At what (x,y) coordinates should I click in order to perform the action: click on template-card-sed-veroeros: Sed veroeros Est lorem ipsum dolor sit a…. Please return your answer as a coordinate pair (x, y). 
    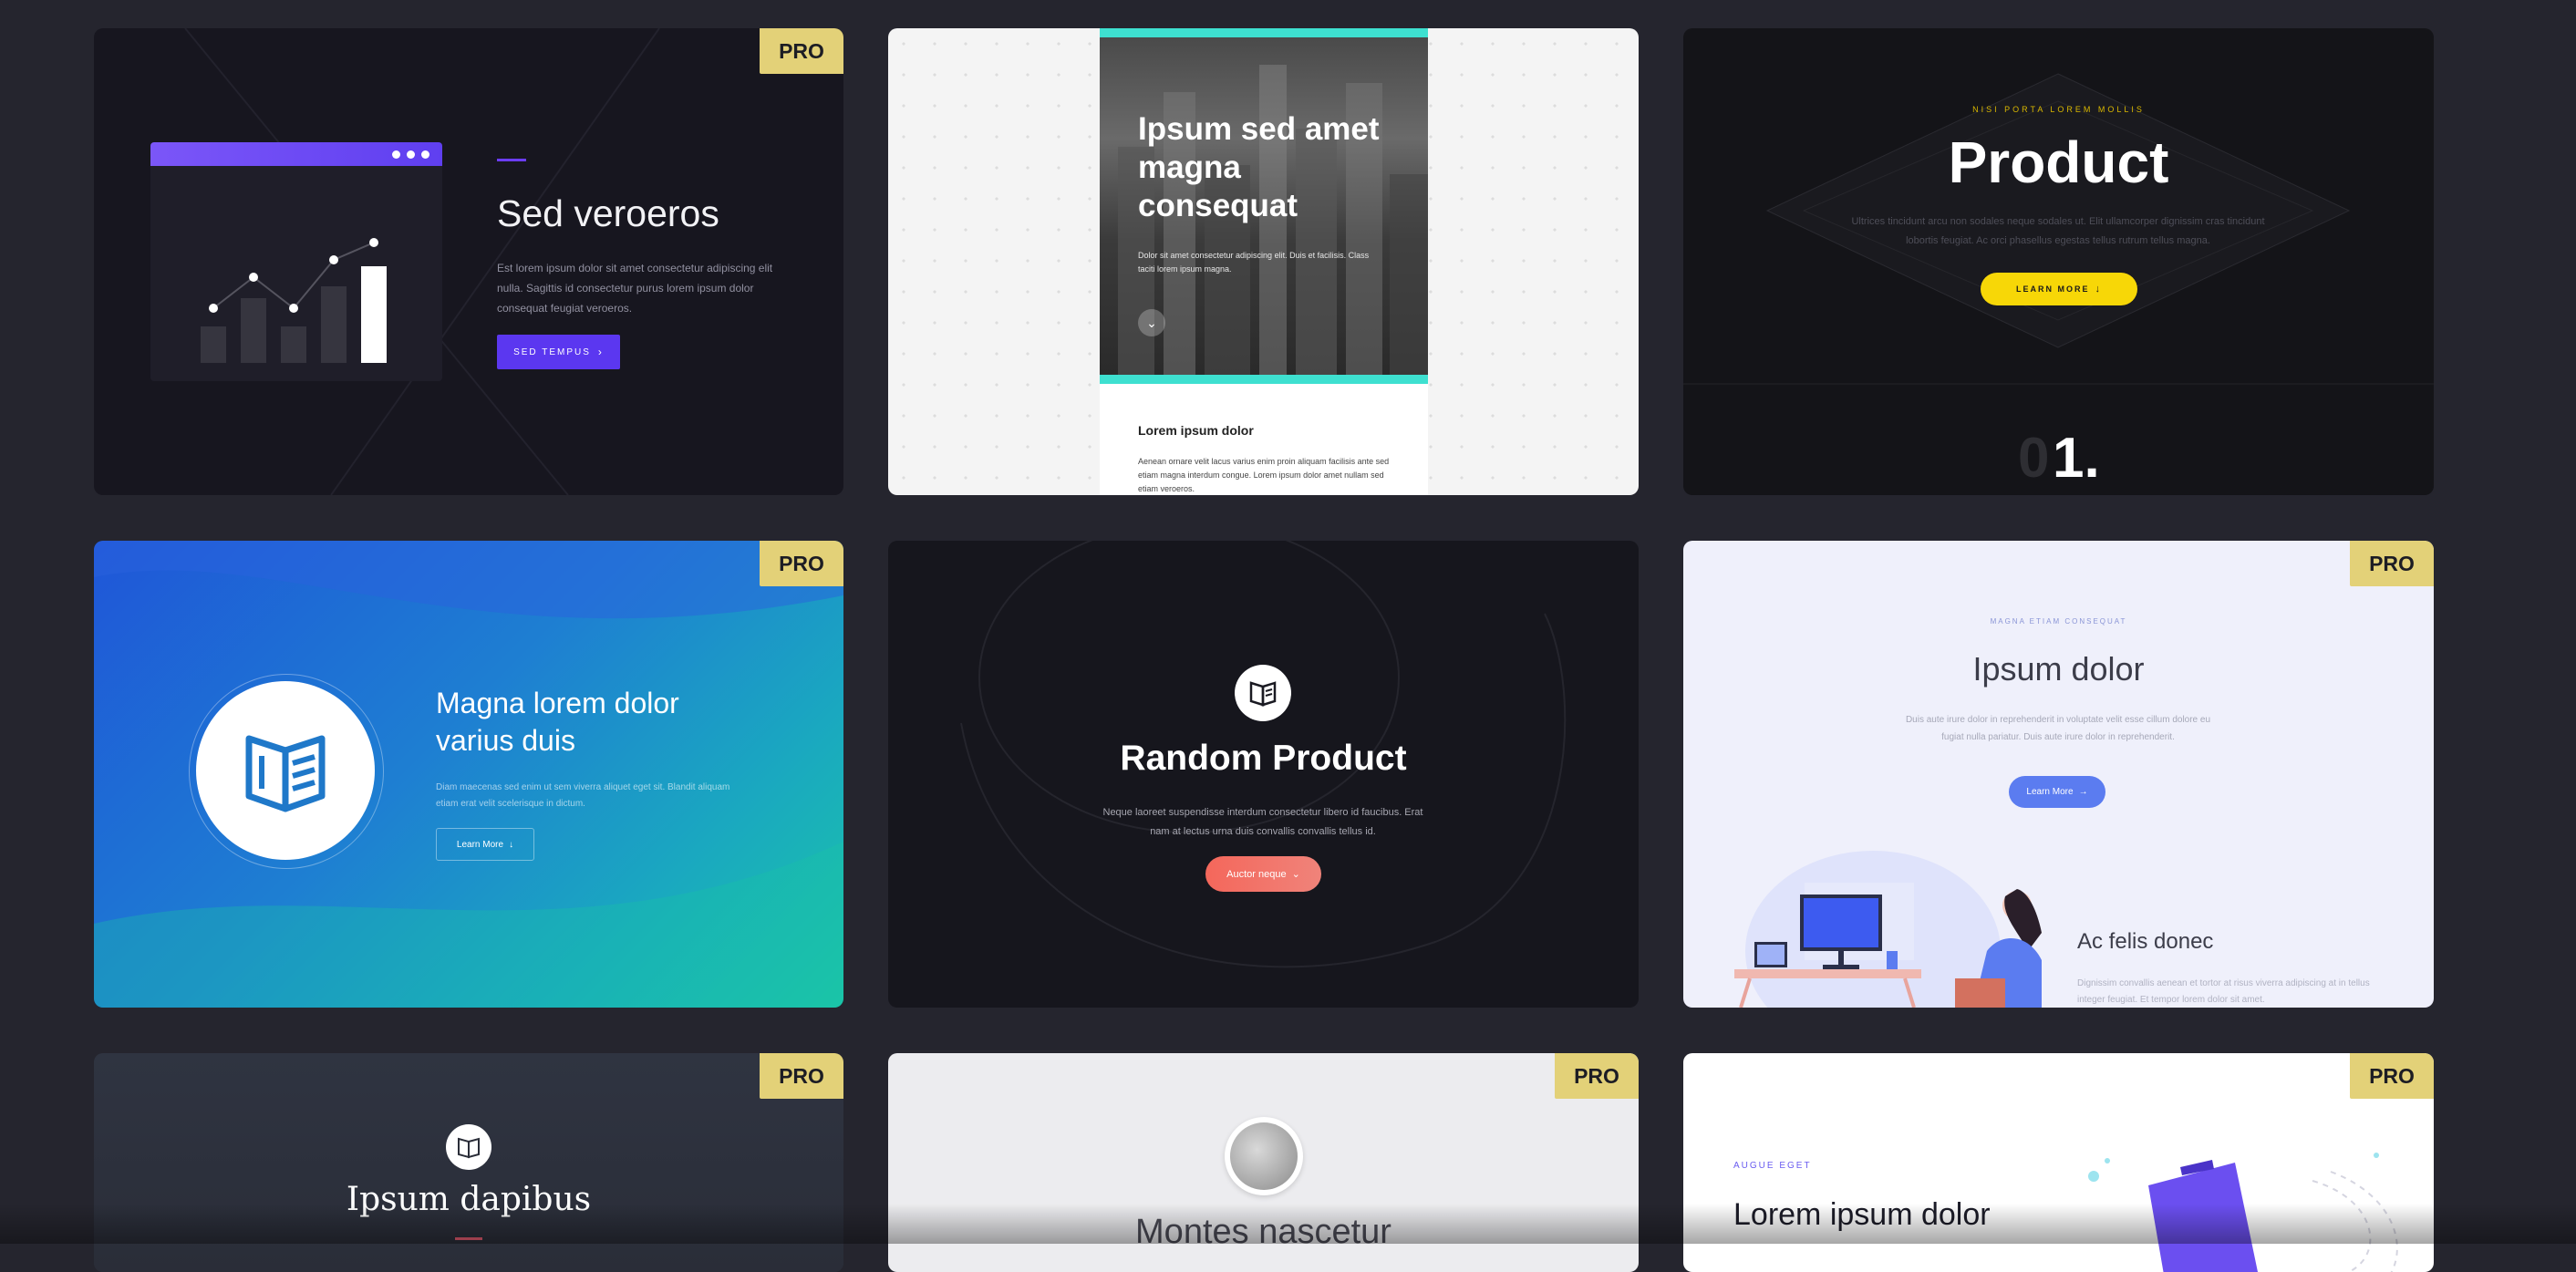
    Looking at the image, I should click on (468, 261).